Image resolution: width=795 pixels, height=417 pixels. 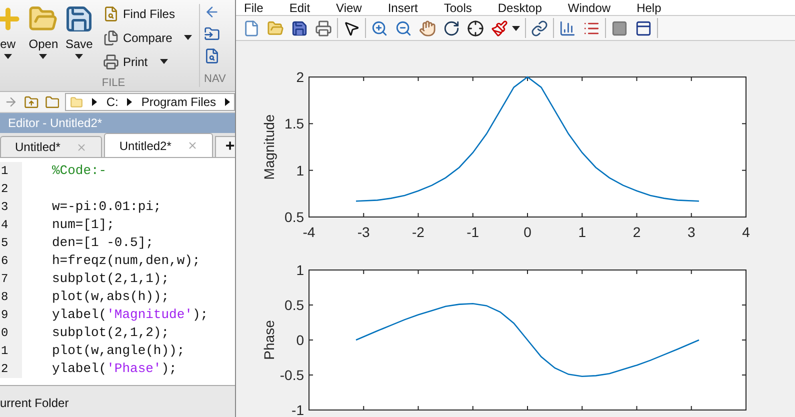 What do you see at coordinates (582, 232) in the screenshot?
I see `x-tick-label: 1` at bounding box center [582, 232].